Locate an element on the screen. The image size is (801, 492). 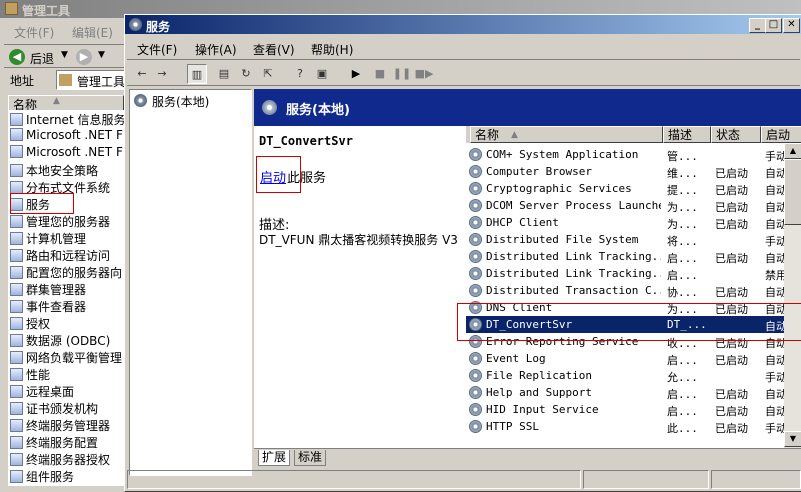
column-header-desc: 描述 is located at coordinates (687, 134).